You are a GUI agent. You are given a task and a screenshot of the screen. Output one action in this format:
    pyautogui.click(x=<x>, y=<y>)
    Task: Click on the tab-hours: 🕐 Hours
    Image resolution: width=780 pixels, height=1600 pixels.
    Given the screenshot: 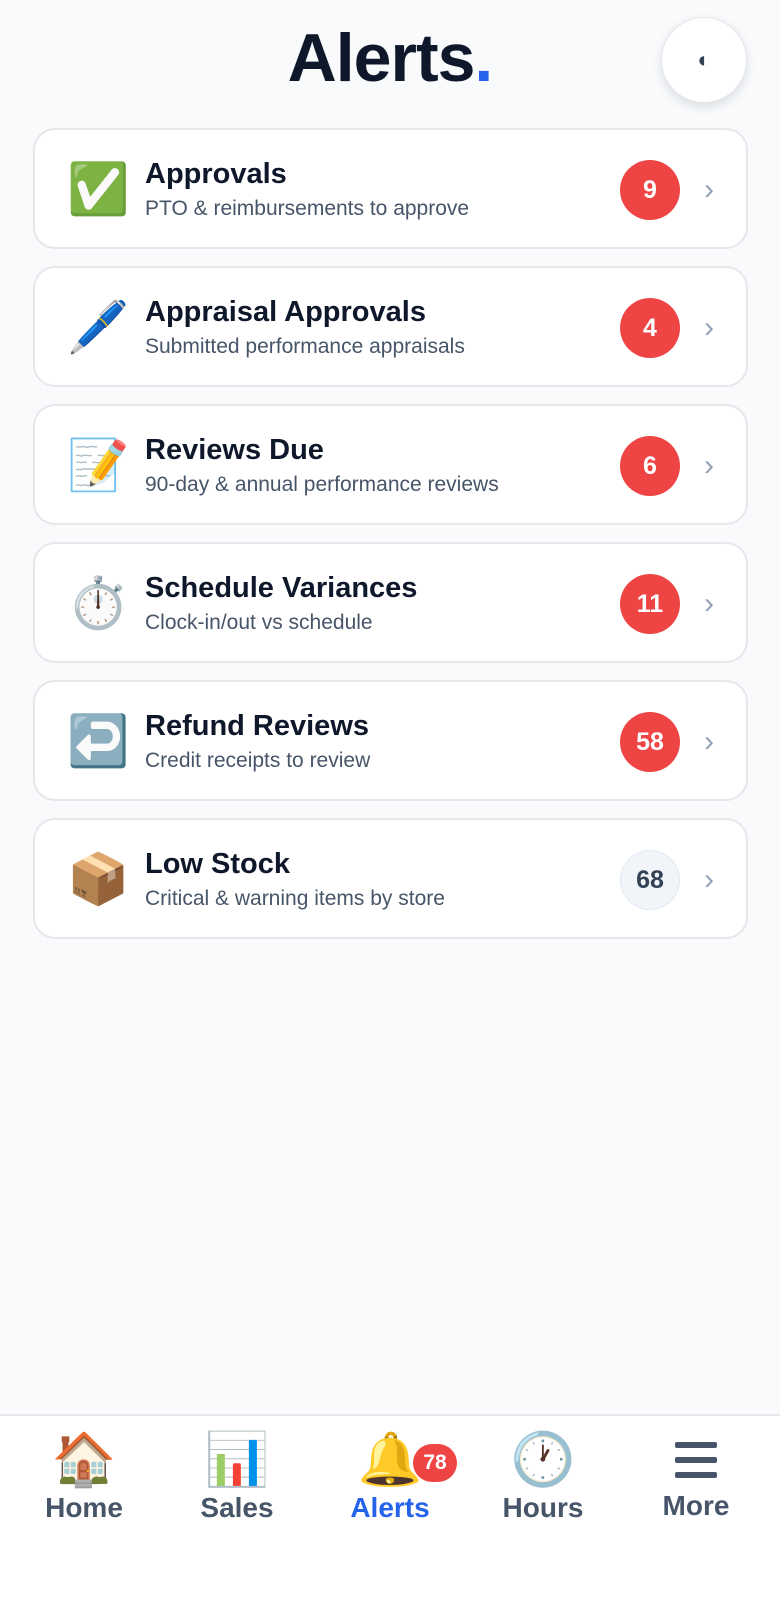 What is the action you would take?
    pyautogui.click(x=543, y=1485)
    